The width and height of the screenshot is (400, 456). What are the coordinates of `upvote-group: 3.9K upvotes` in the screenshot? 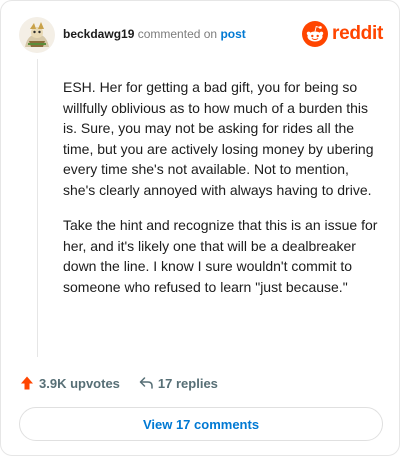 It's located at (69, 383).